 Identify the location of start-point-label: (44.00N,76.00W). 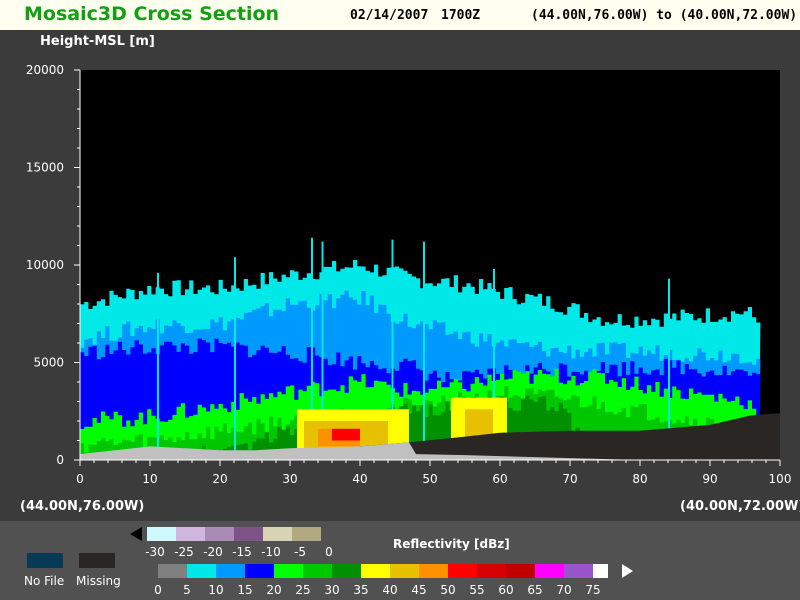
(82, 506).